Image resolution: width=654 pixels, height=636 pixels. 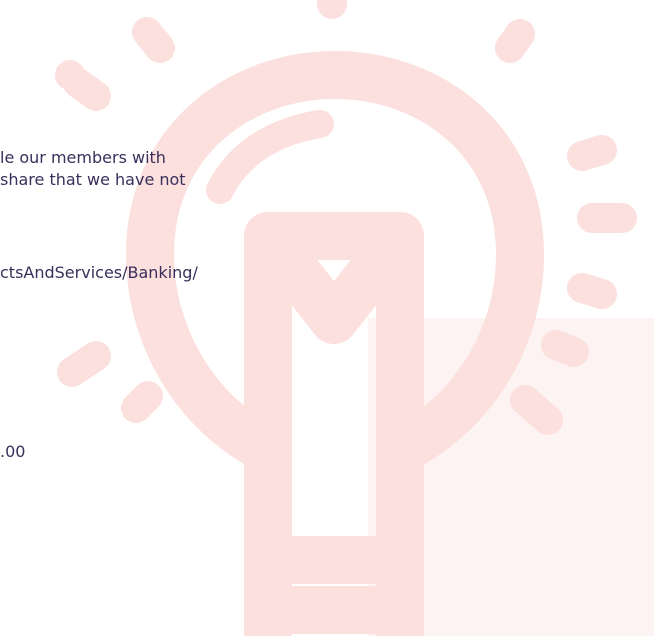 I want to click on body-text-line-1: le our members with, so click(x=83, y=157).